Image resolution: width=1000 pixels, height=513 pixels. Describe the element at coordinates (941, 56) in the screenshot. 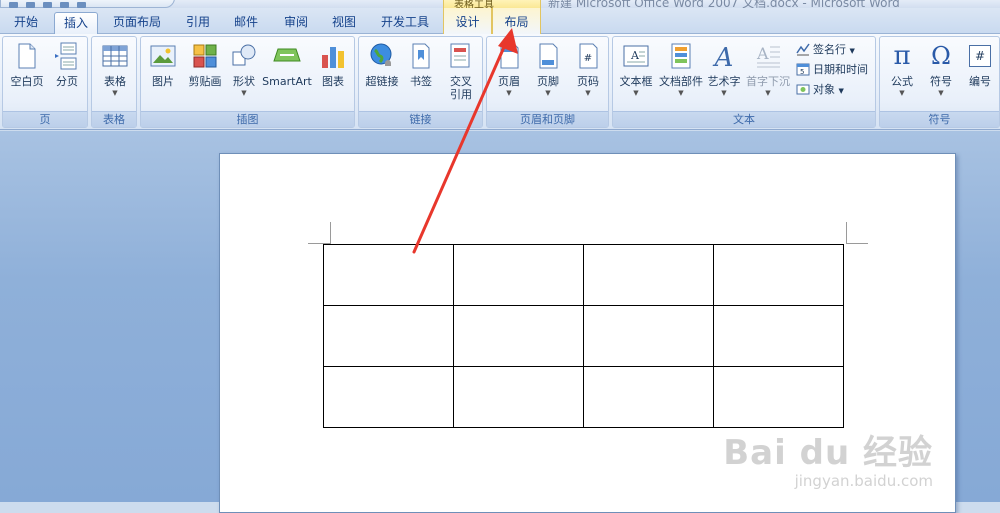

I see `omega-symbol-icon: Ω` at that location.